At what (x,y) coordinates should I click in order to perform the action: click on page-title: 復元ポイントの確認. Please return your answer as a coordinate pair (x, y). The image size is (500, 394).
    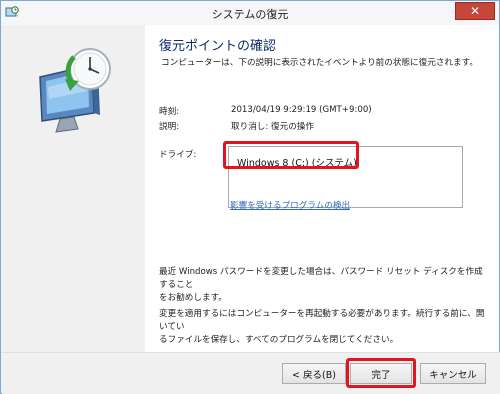
    Looking at the image, I should click on (218, 46).